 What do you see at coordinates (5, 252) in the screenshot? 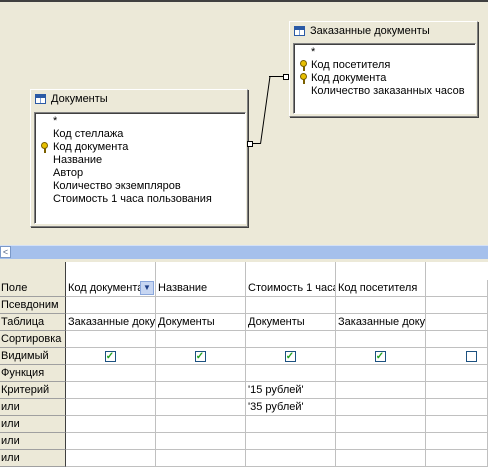
I see `scroll-left-arrow-icon: <` at bounding box center [5, 252].